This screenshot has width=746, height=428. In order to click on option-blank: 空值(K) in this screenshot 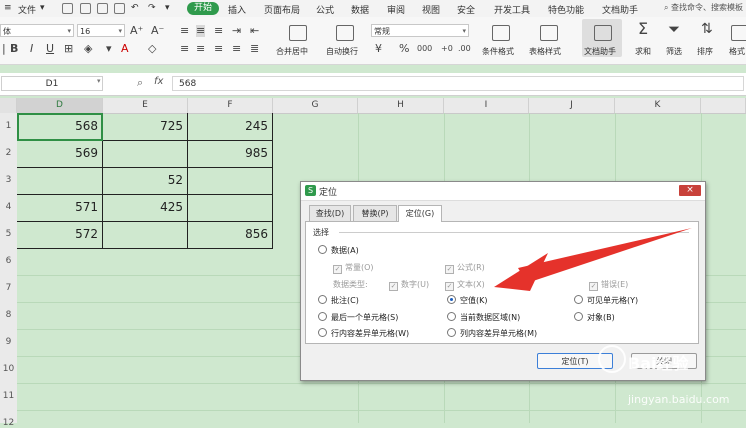, I will do `click(467, 300)`.